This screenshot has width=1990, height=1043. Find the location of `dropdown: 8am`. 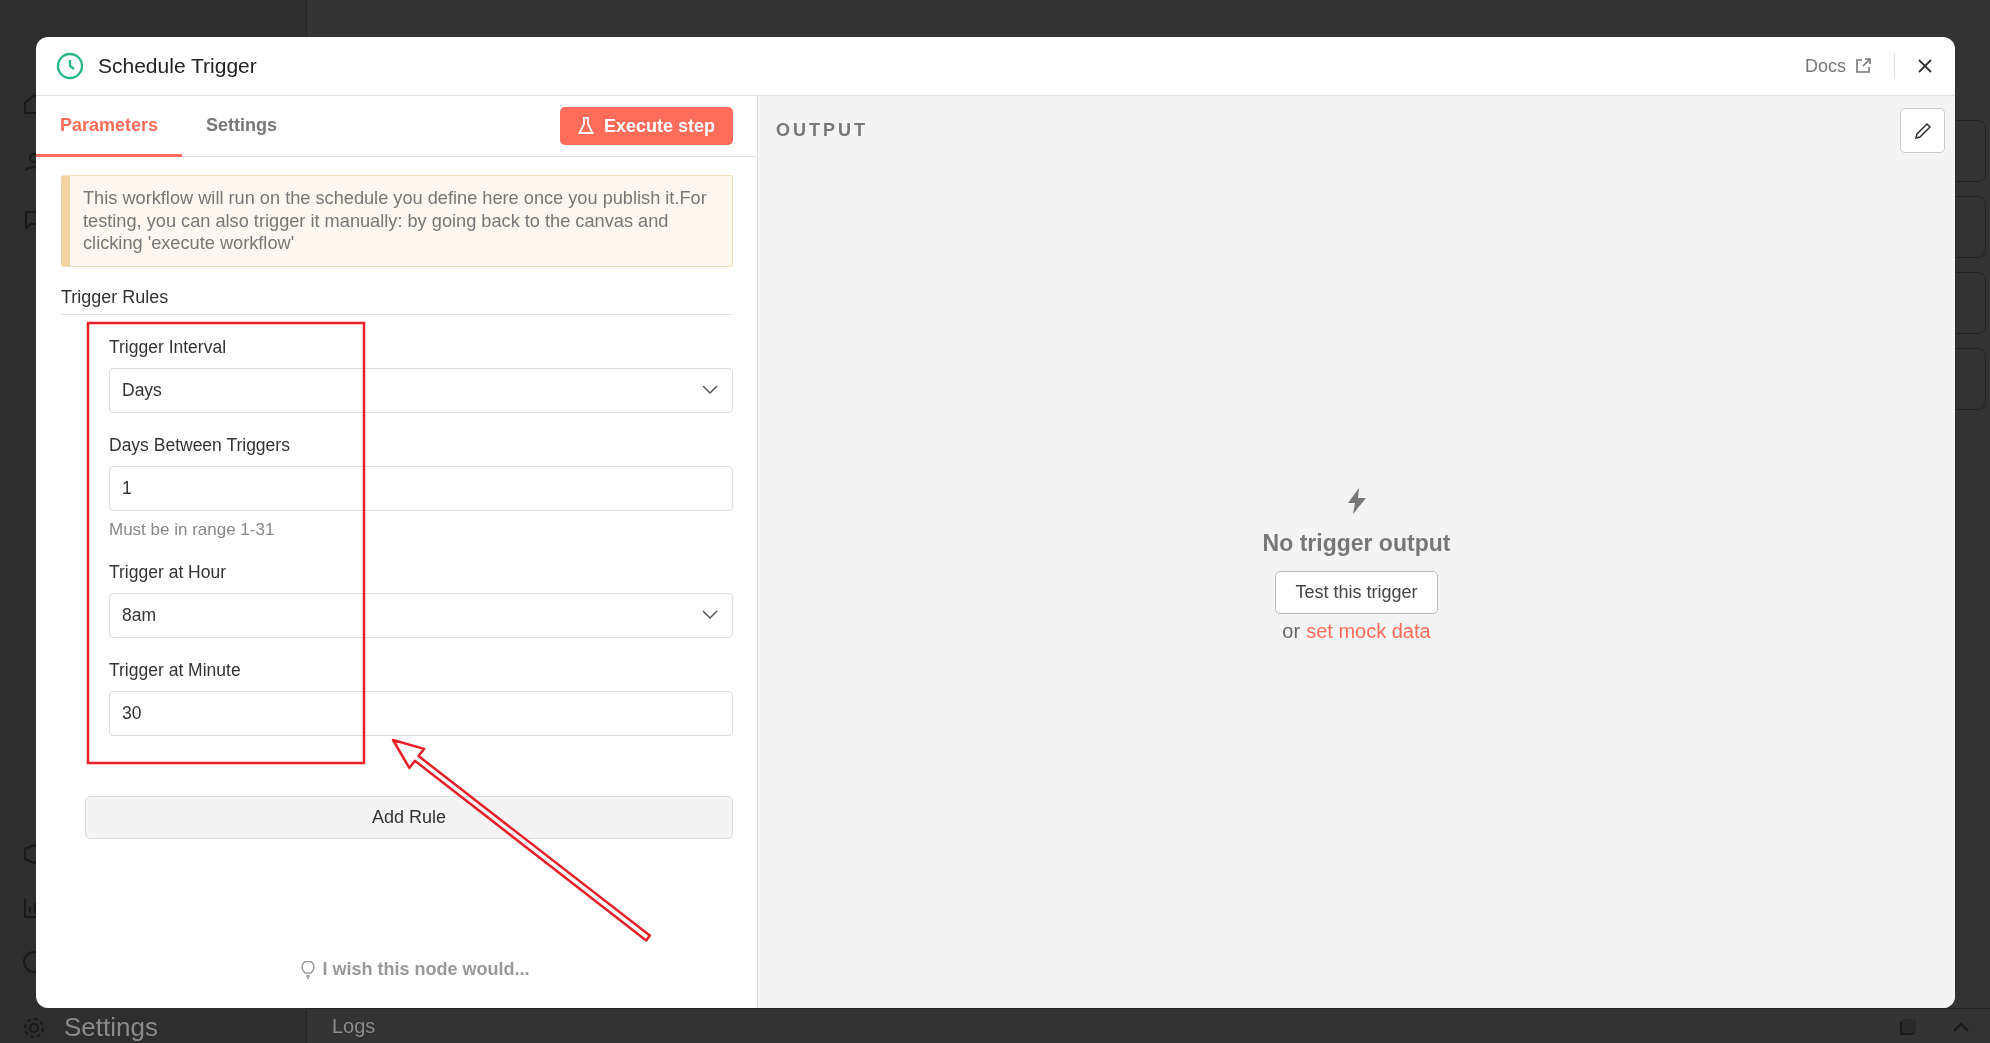

dropdown: 8am is located at coordinates (421, 615).